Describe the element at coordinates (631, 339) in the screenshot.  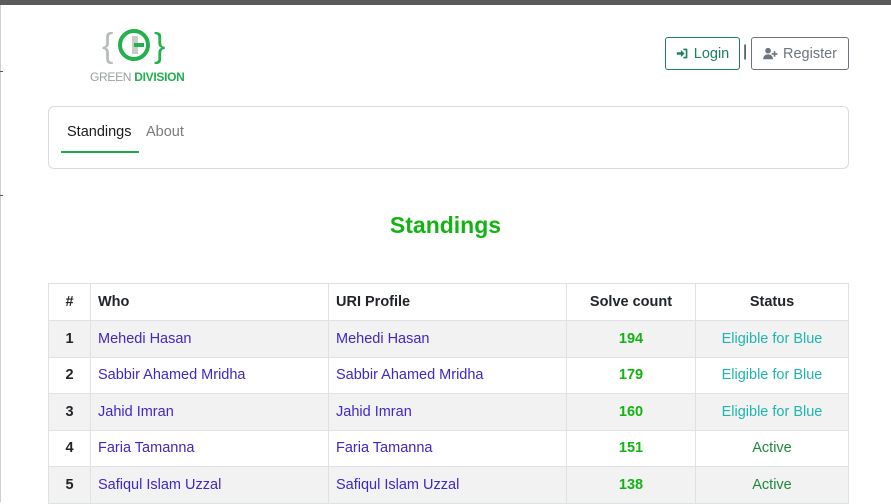
I see `solve-count-cell: 194` at that location.